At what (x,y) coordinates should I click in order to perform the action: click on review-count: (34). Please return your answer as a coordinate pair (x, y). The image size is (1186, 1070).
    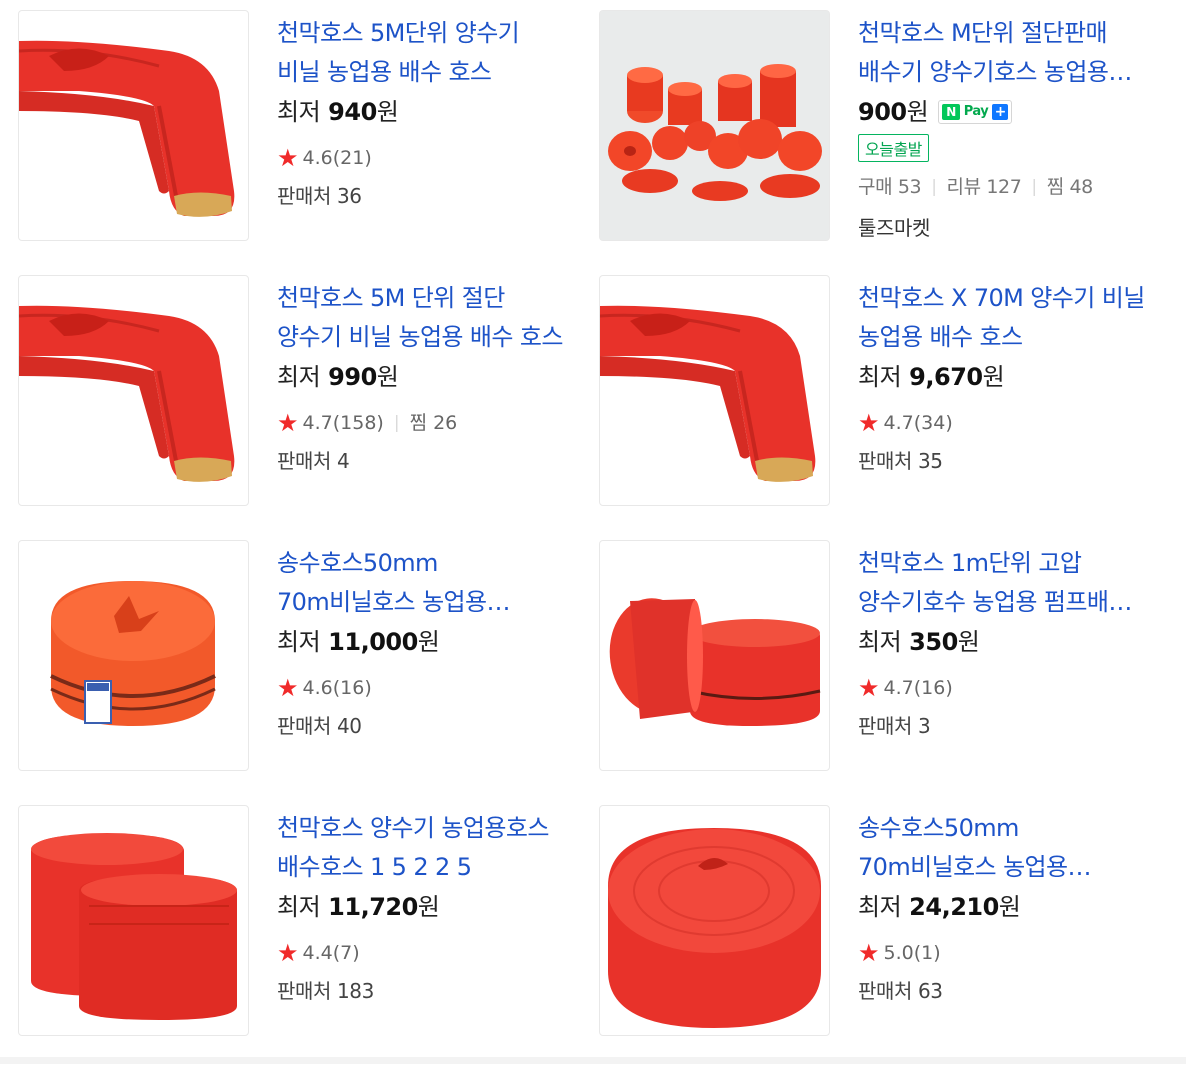
    Looking at the image, I should click on (933, 423).